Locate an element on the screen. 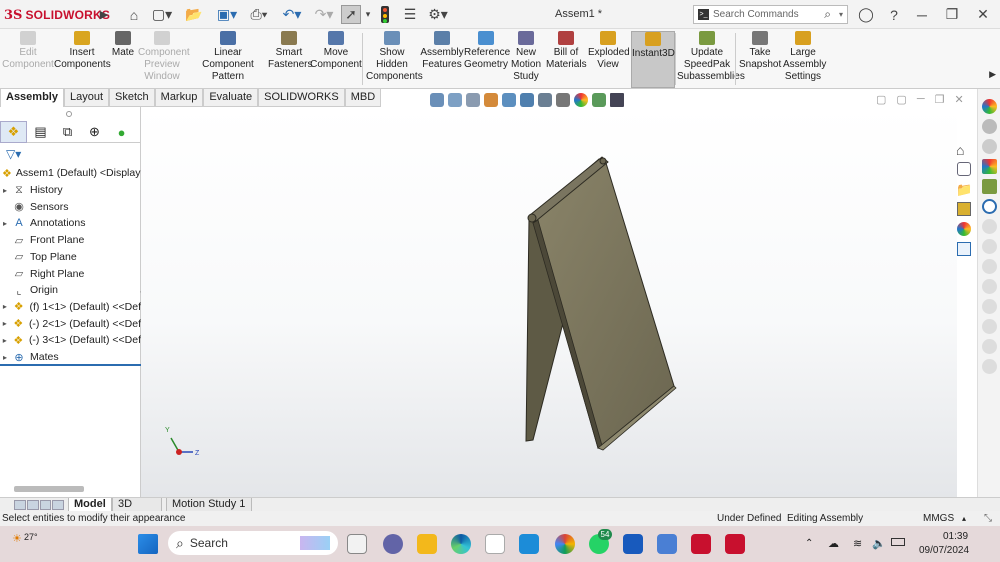 The image size is (1000, 562). undo-icon: ↶▾ is located at coordinates (292, 14).